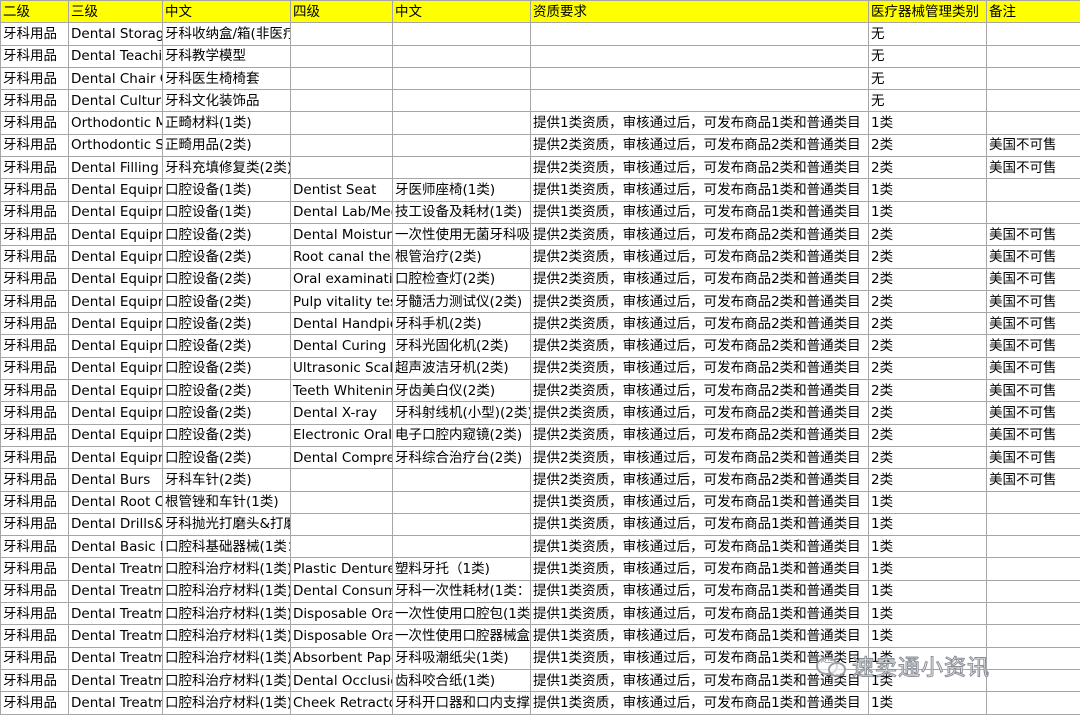 Image resolution: width=1080 pixels, height=715 pixels. Describe the element at coordinates (342, 680) in the screenshot. I see `table-cell: Dental Occlusion` at that location.